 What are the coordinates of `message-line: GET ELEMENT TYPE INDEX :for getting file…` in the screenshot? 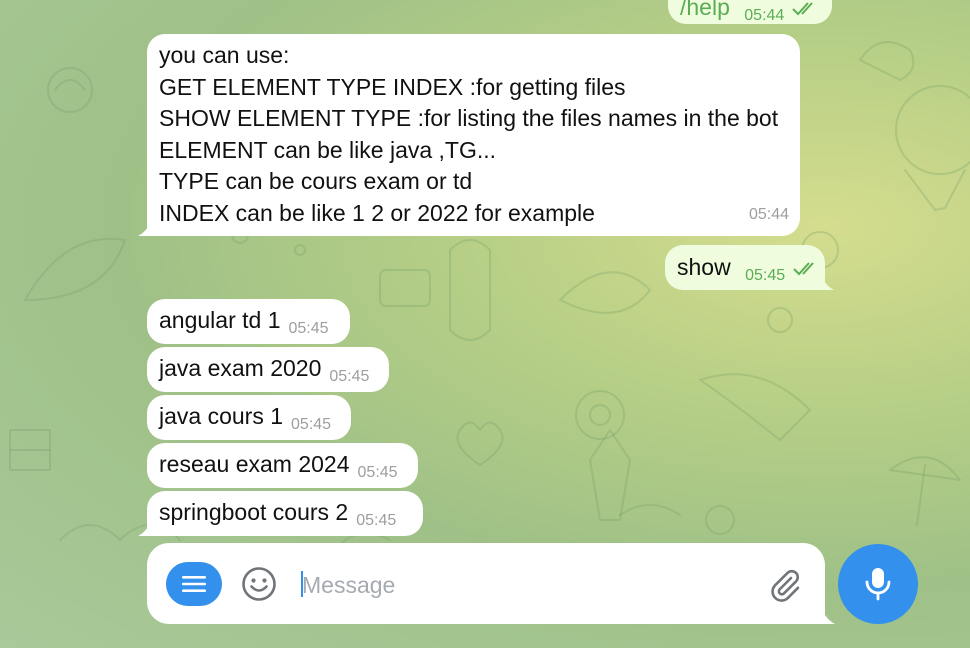 It's located at (392, 86).